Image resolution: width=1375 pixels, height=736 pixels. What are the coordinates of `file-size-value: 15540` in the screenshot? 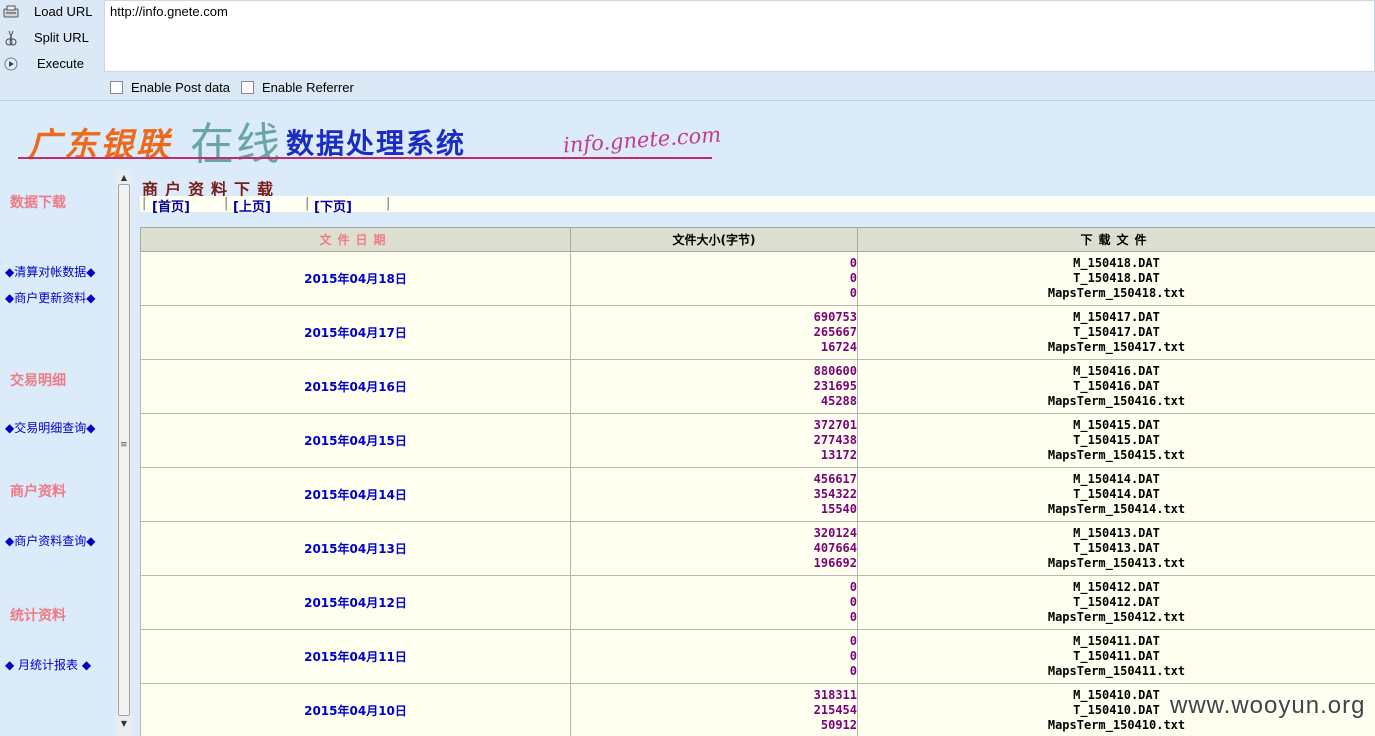 It's located at (838, 509).